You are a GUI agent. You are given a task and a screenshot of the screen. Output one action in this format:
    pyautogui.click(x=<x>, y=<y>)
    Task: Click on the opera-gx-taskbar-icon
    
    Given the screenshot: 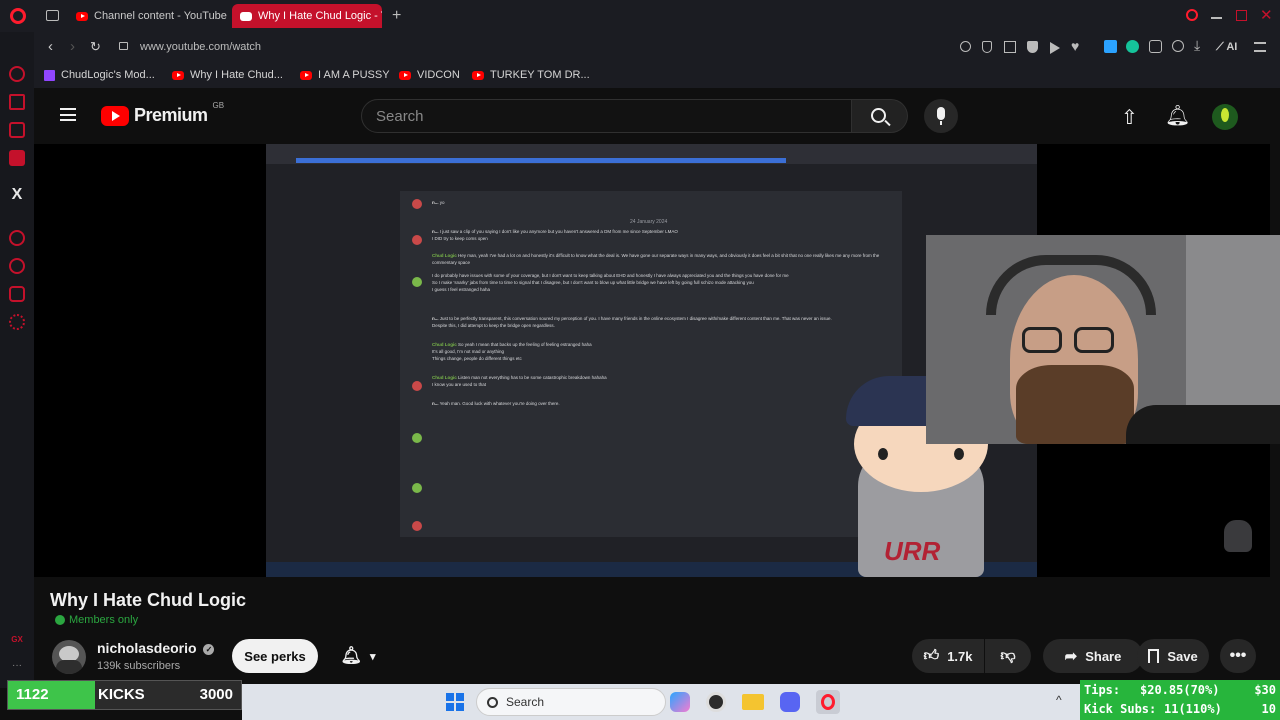 What is the action you would take?
    pyautogui.click(x=828, y=702)
    